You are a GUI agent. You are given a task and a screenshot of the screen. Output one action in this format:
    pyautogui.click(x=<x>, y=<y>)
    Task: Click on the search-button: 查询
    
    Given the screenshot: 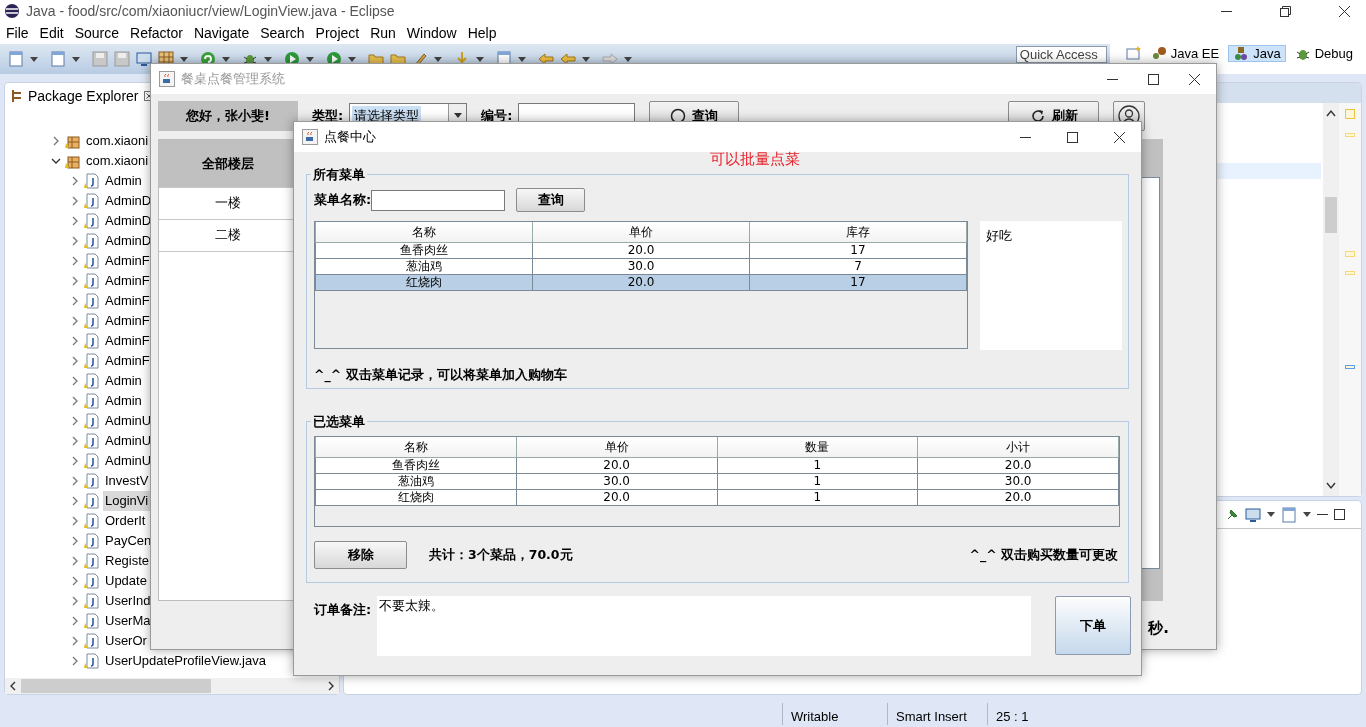 What is the action you would take?
    pyautogui.click(x=551, y=200)
    